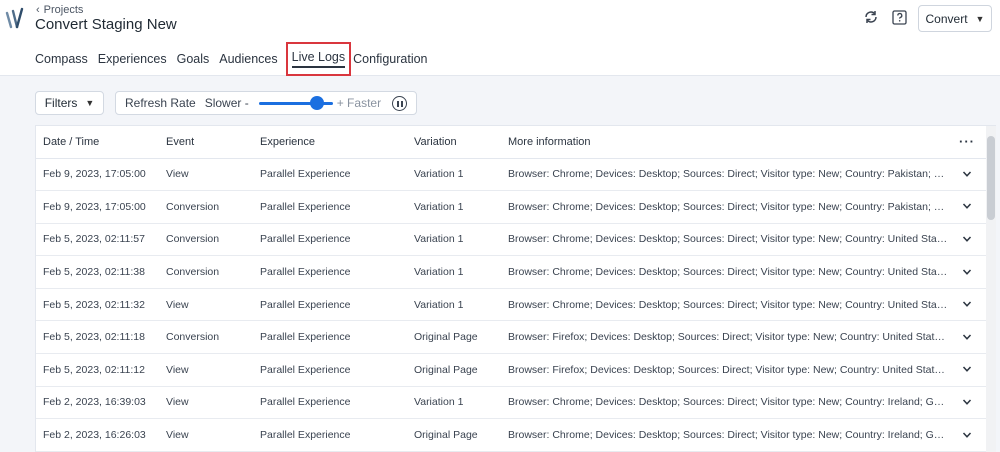 The width and height of the screenshot is (1000, 452). Describe the element at coordinates (330, 142) in the screenshot. I see `column-header-experience: Experience` at that location.